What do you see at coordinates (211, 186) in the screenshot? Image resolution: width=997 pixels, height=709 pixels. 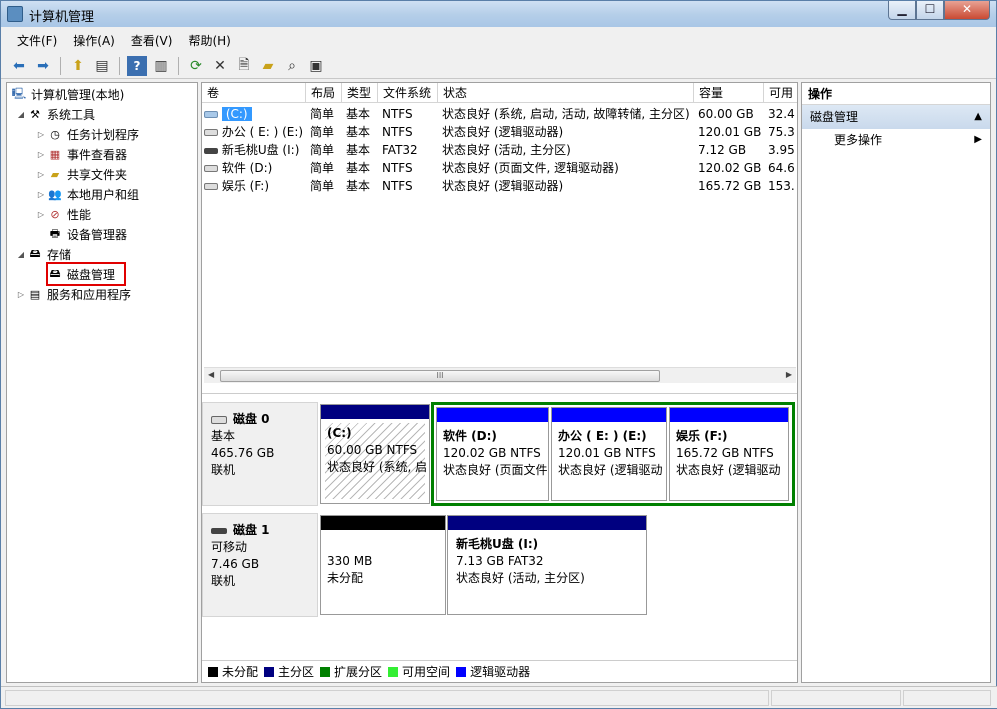 I see `drive-icon` at bounding box center [211, 186].